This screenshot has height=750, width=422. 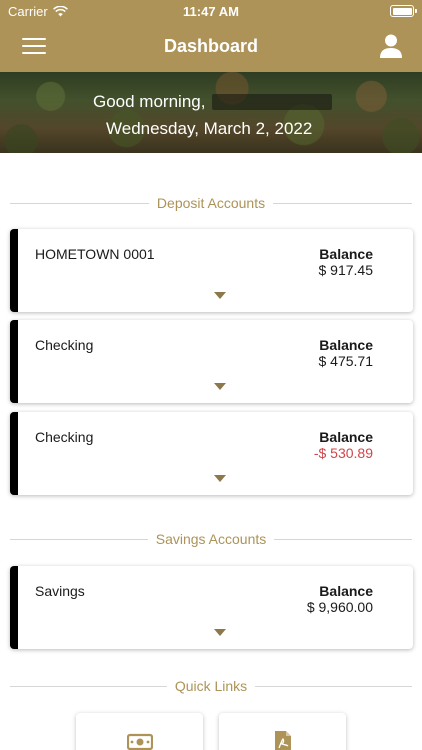 I want to click on greeting-banner: Good morning, Wednesday, March 2, 2022, so click(x=211, y=112).